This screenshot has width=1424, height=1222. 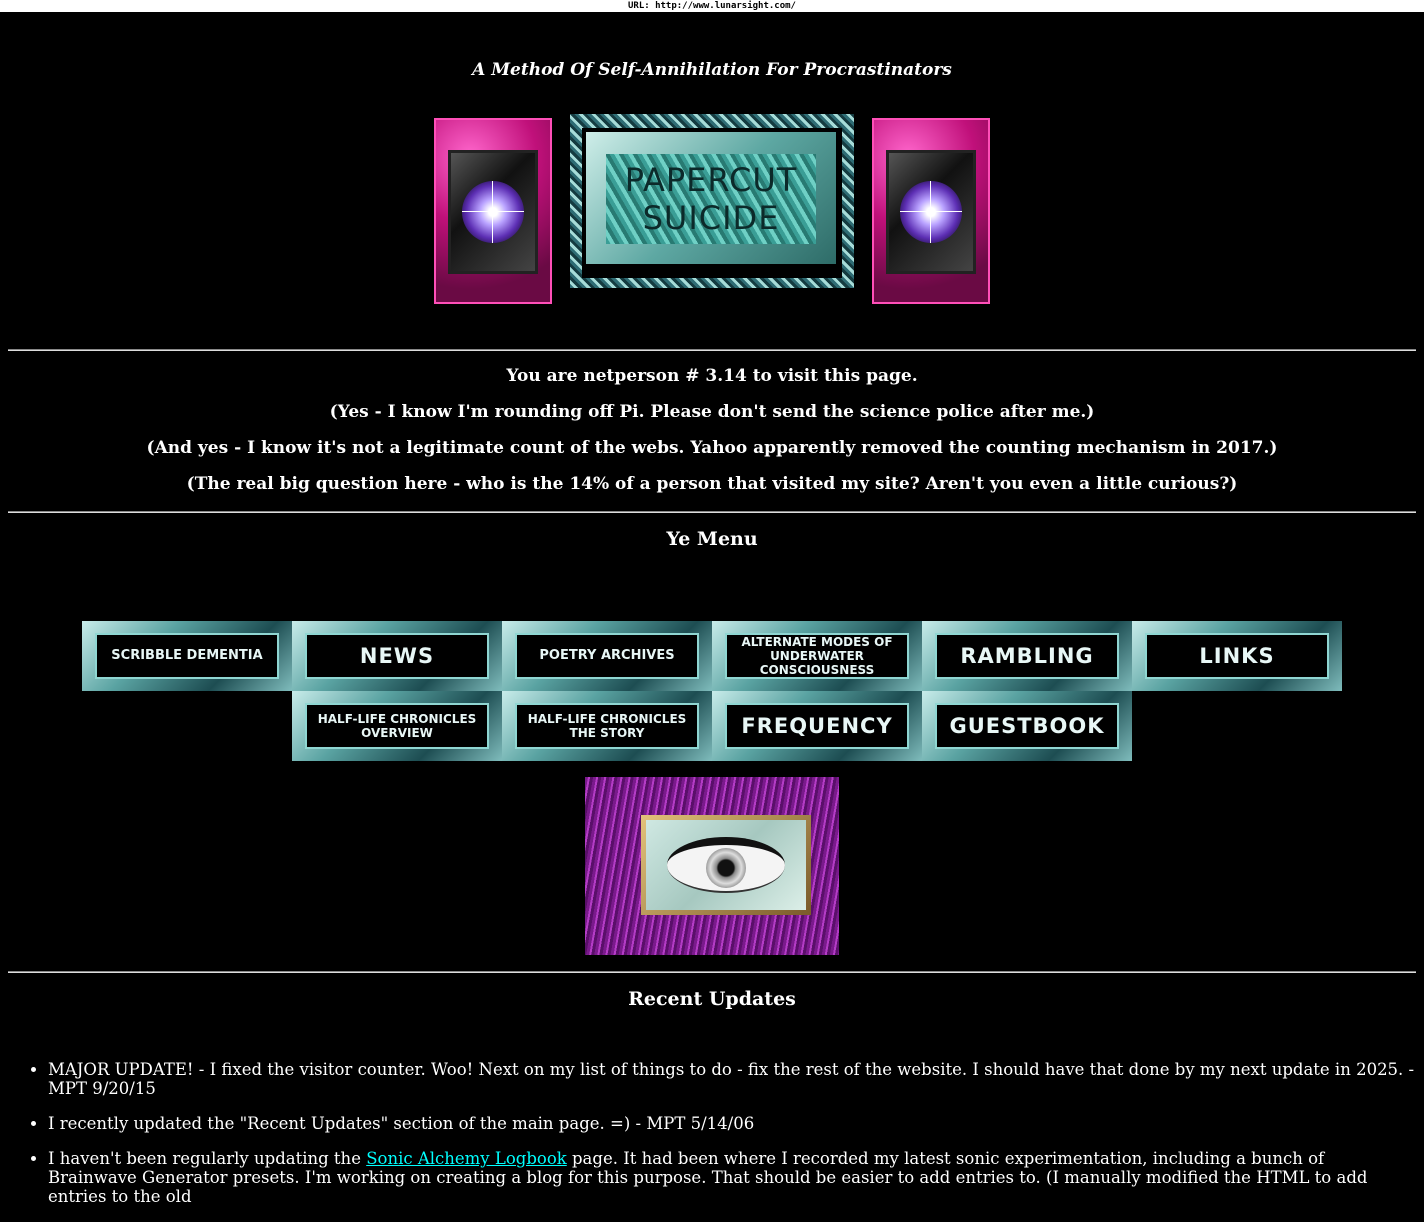 I want to click on menu-button-half-life-overview: HALF-LIFE CHRONICLES OVERVIEW, so click(x=397, y=726).